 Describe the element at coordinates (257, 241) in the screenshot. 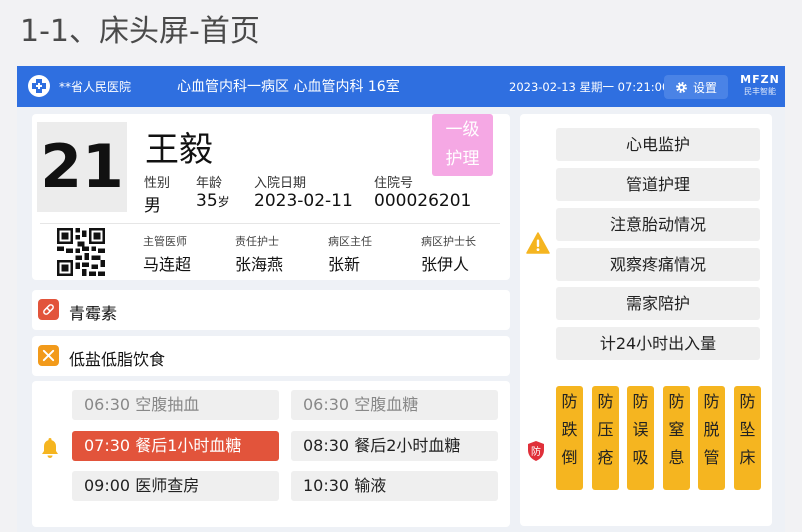

I see `nurse-label: 责任护士` at that location.